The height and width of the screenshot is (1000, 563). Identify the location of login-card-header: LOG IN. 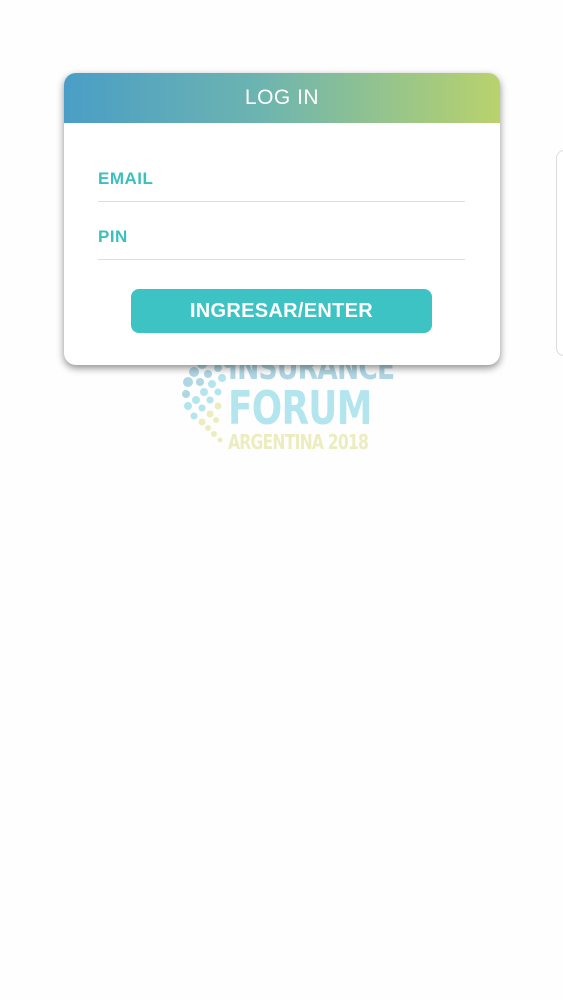
(282, 98).